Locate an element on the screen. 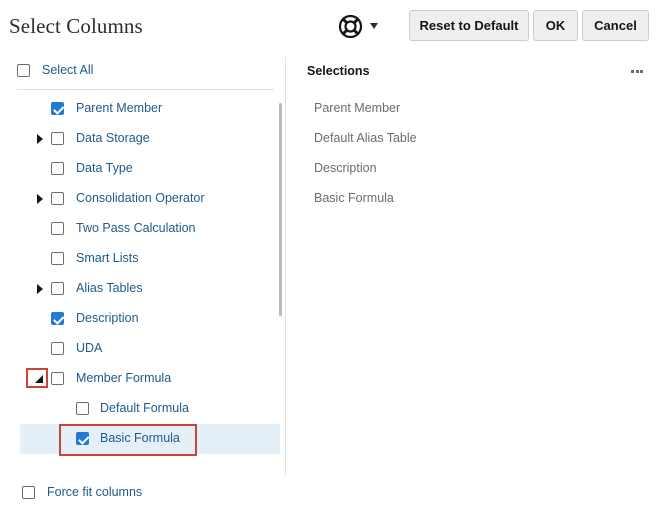 The width and height of the screenshot is (662, 514). ok-button: OK is located at coordinates (555, 25).